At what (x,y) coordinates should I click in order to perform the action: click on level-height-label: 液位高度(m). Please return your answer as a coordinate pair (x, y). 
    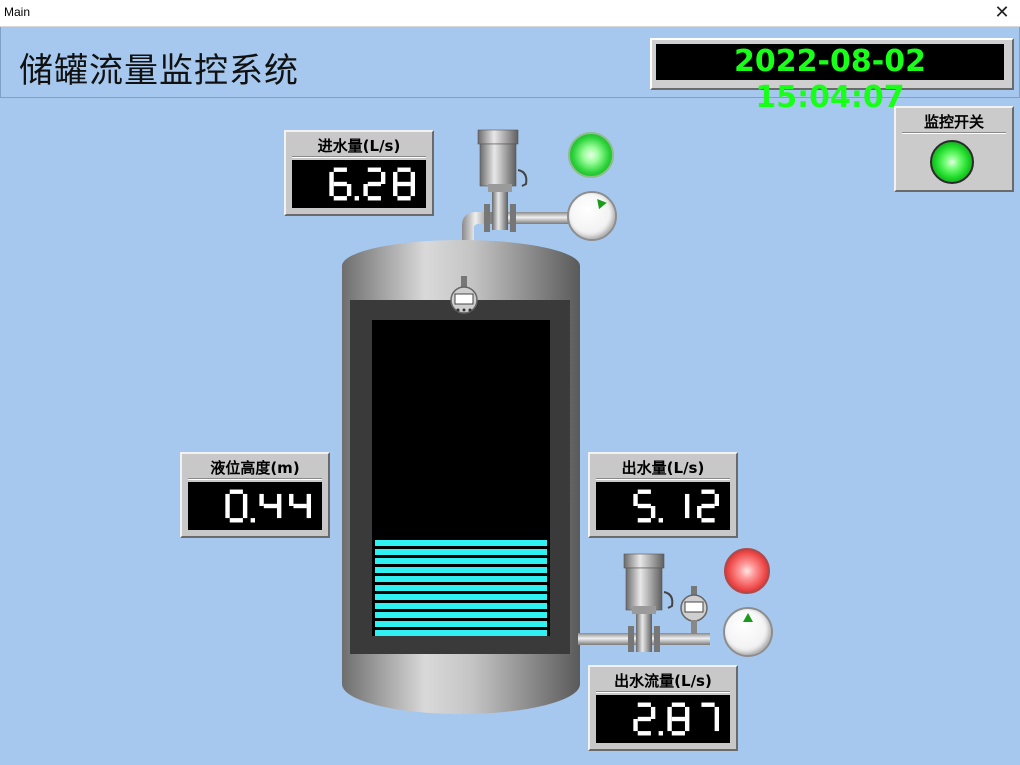
    Looking at the image, I should click on (255, 468).